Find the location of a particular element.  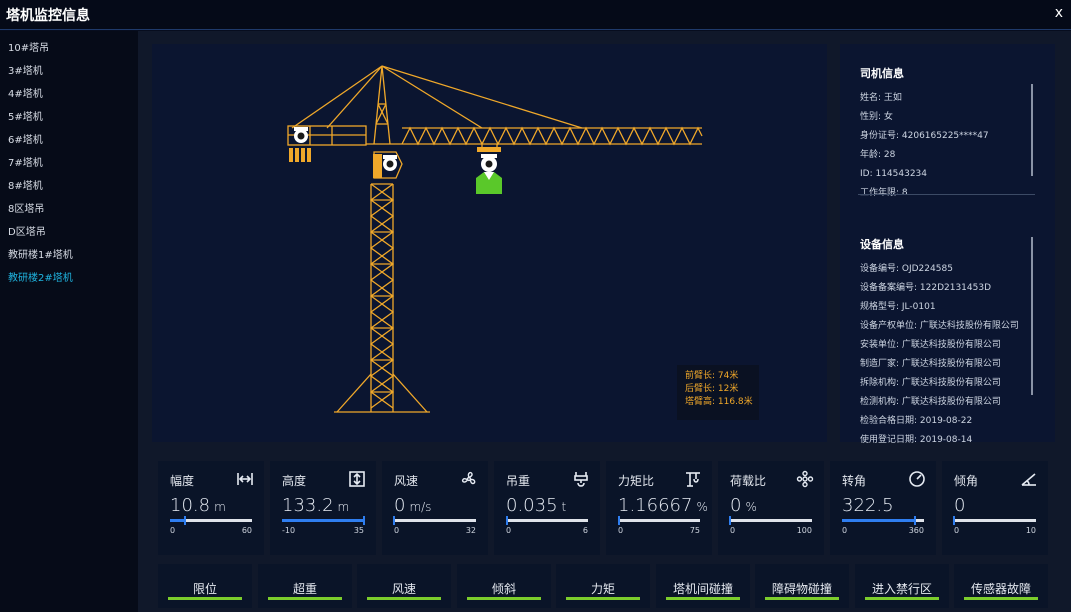

tilt-angle-icon is located at coordinates (1028, 479).